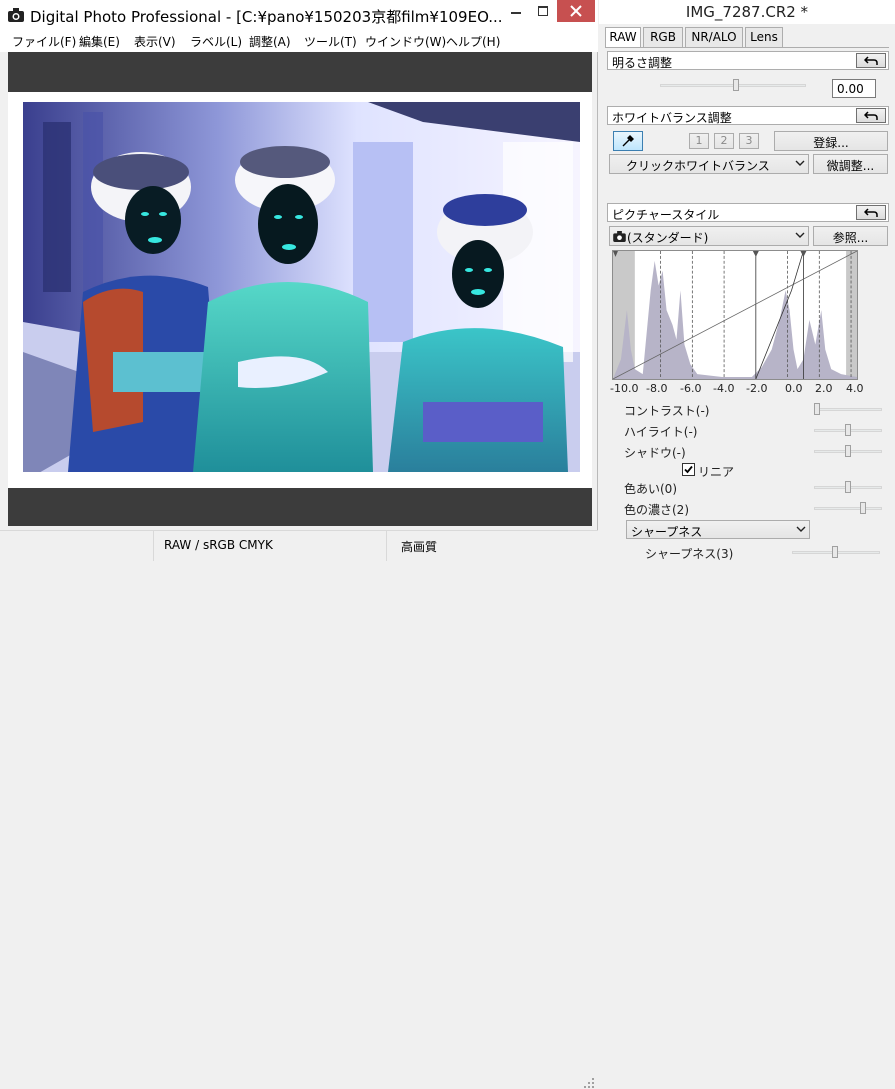 This screenshot has width=895, height=1089. What do you see at coordinates (735, 315) in the screenshot?
I see `tone-curve-histogram` at bounding box center [735, 315].